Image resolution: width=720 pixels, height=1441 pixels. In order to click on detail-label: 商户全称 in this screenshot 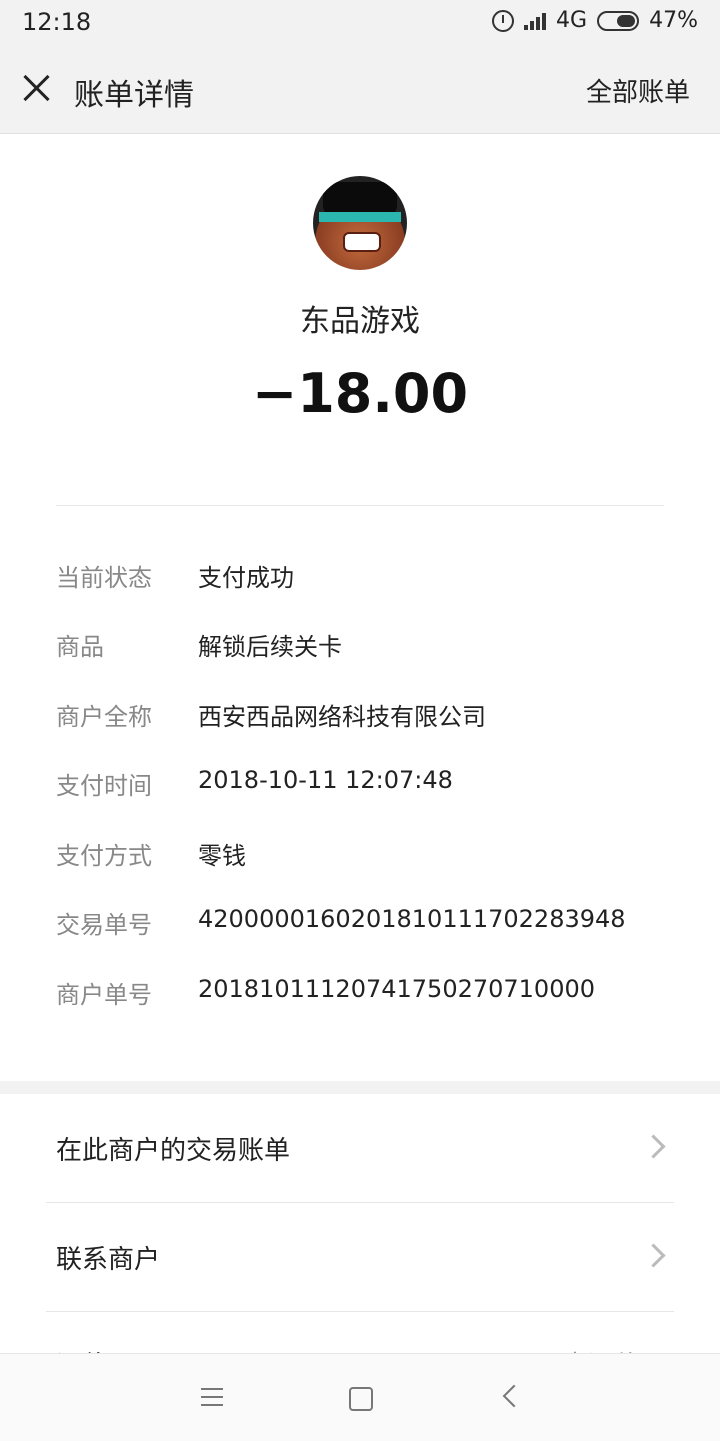, I will do `click(104, 717)`.